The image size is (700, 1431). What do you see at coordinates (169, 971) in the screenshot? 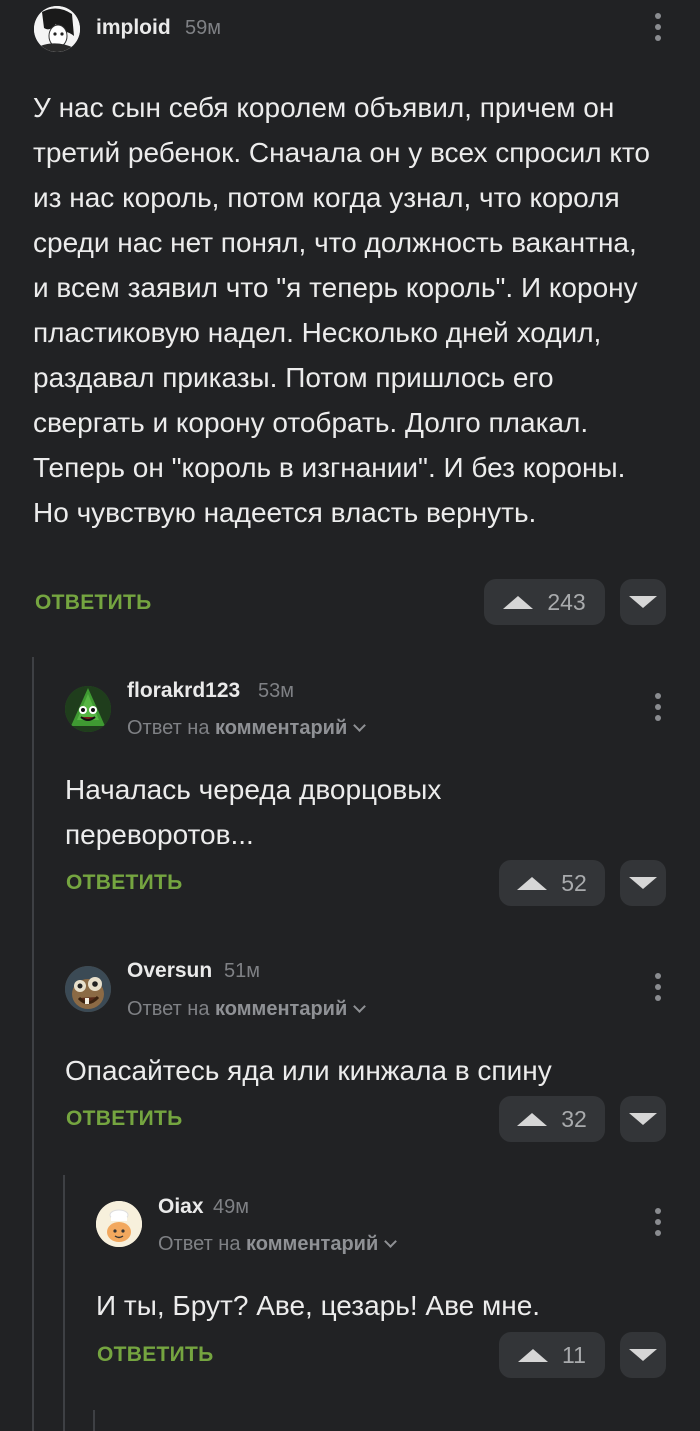
I see `username: Oversun` at bounding box center [169, 971].